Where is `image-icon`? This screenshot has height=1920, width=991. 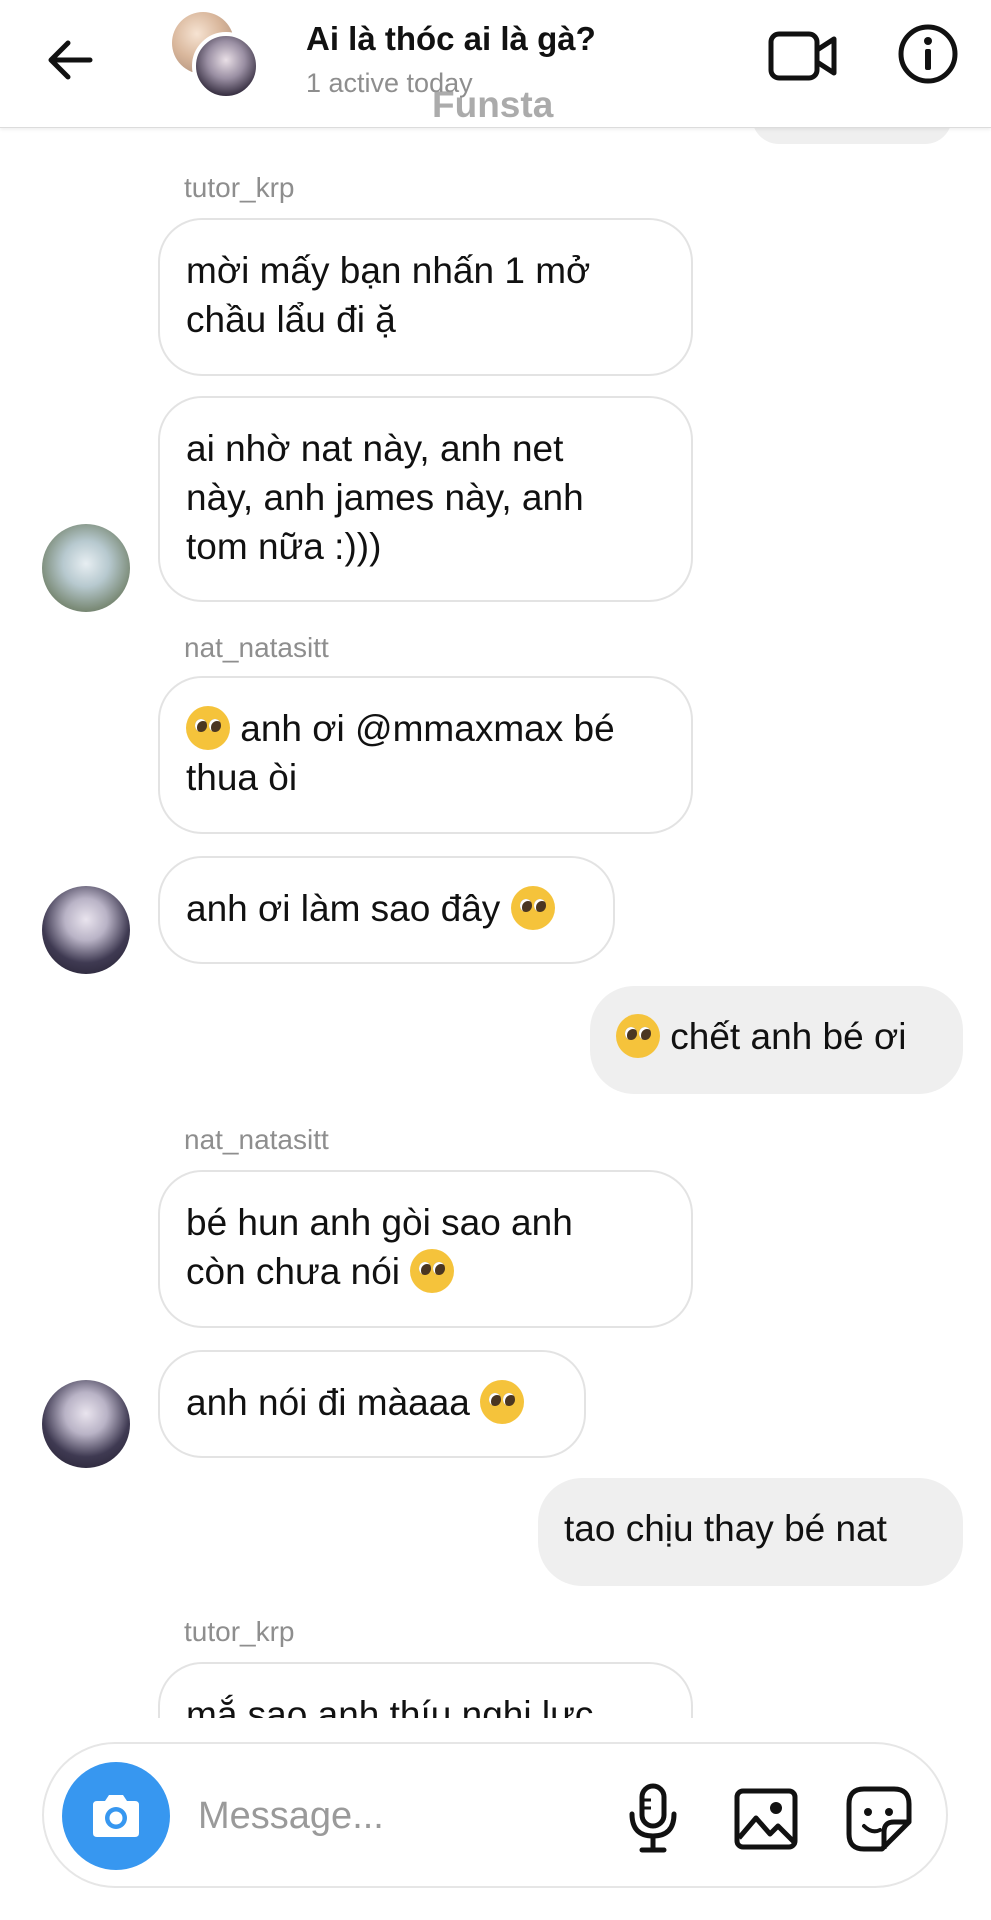
image-icon is located at coordinates (766, 1819).